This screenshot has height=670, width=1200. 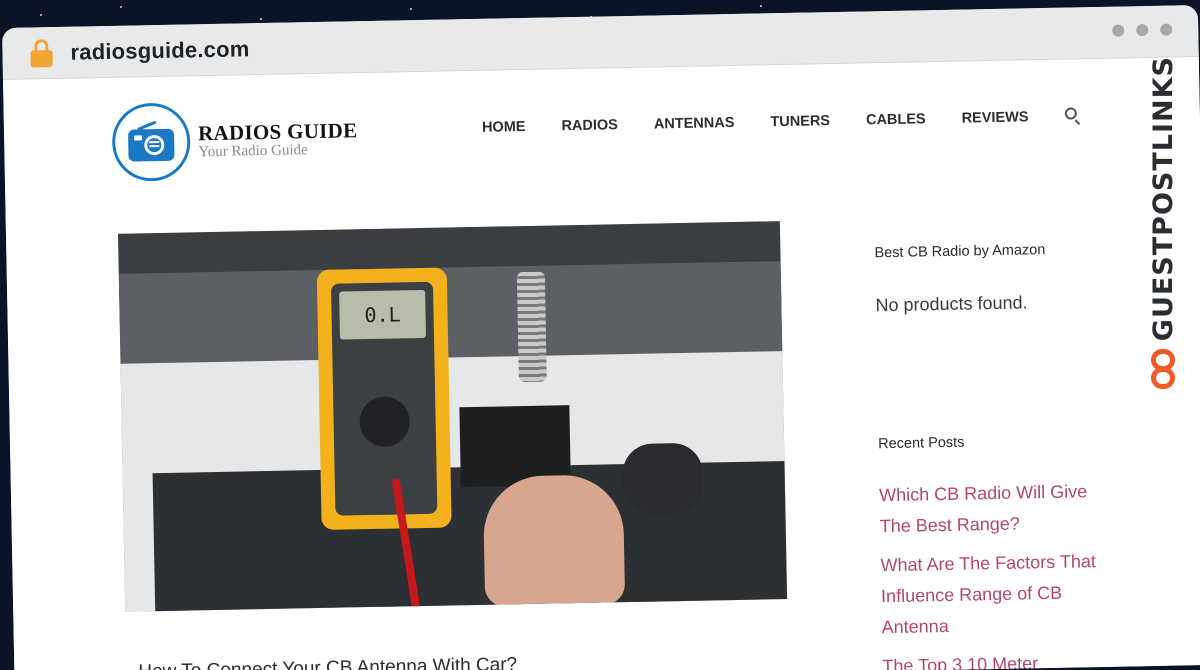 What do you see at coordinates (1163, 369) in the screenshot?
I see `chain-link-icon` at bounding box center [1163, 369].